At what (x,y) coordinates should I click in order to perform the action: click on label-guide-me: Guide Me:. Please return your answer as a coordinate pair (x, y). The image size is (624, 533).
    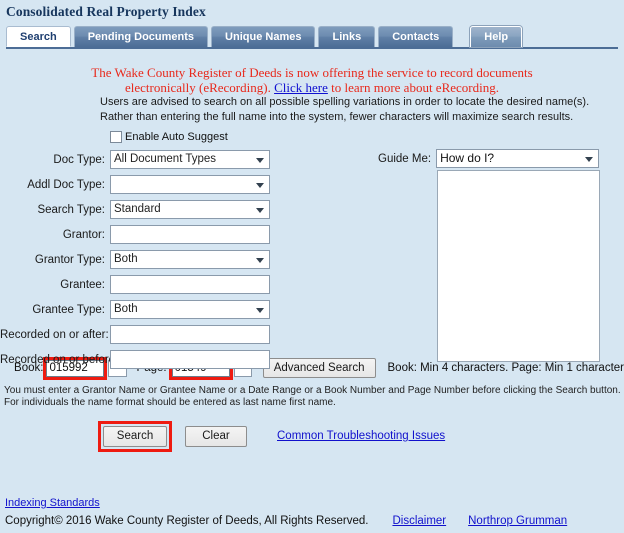
    Looking at the image, I should click on (405, 158).